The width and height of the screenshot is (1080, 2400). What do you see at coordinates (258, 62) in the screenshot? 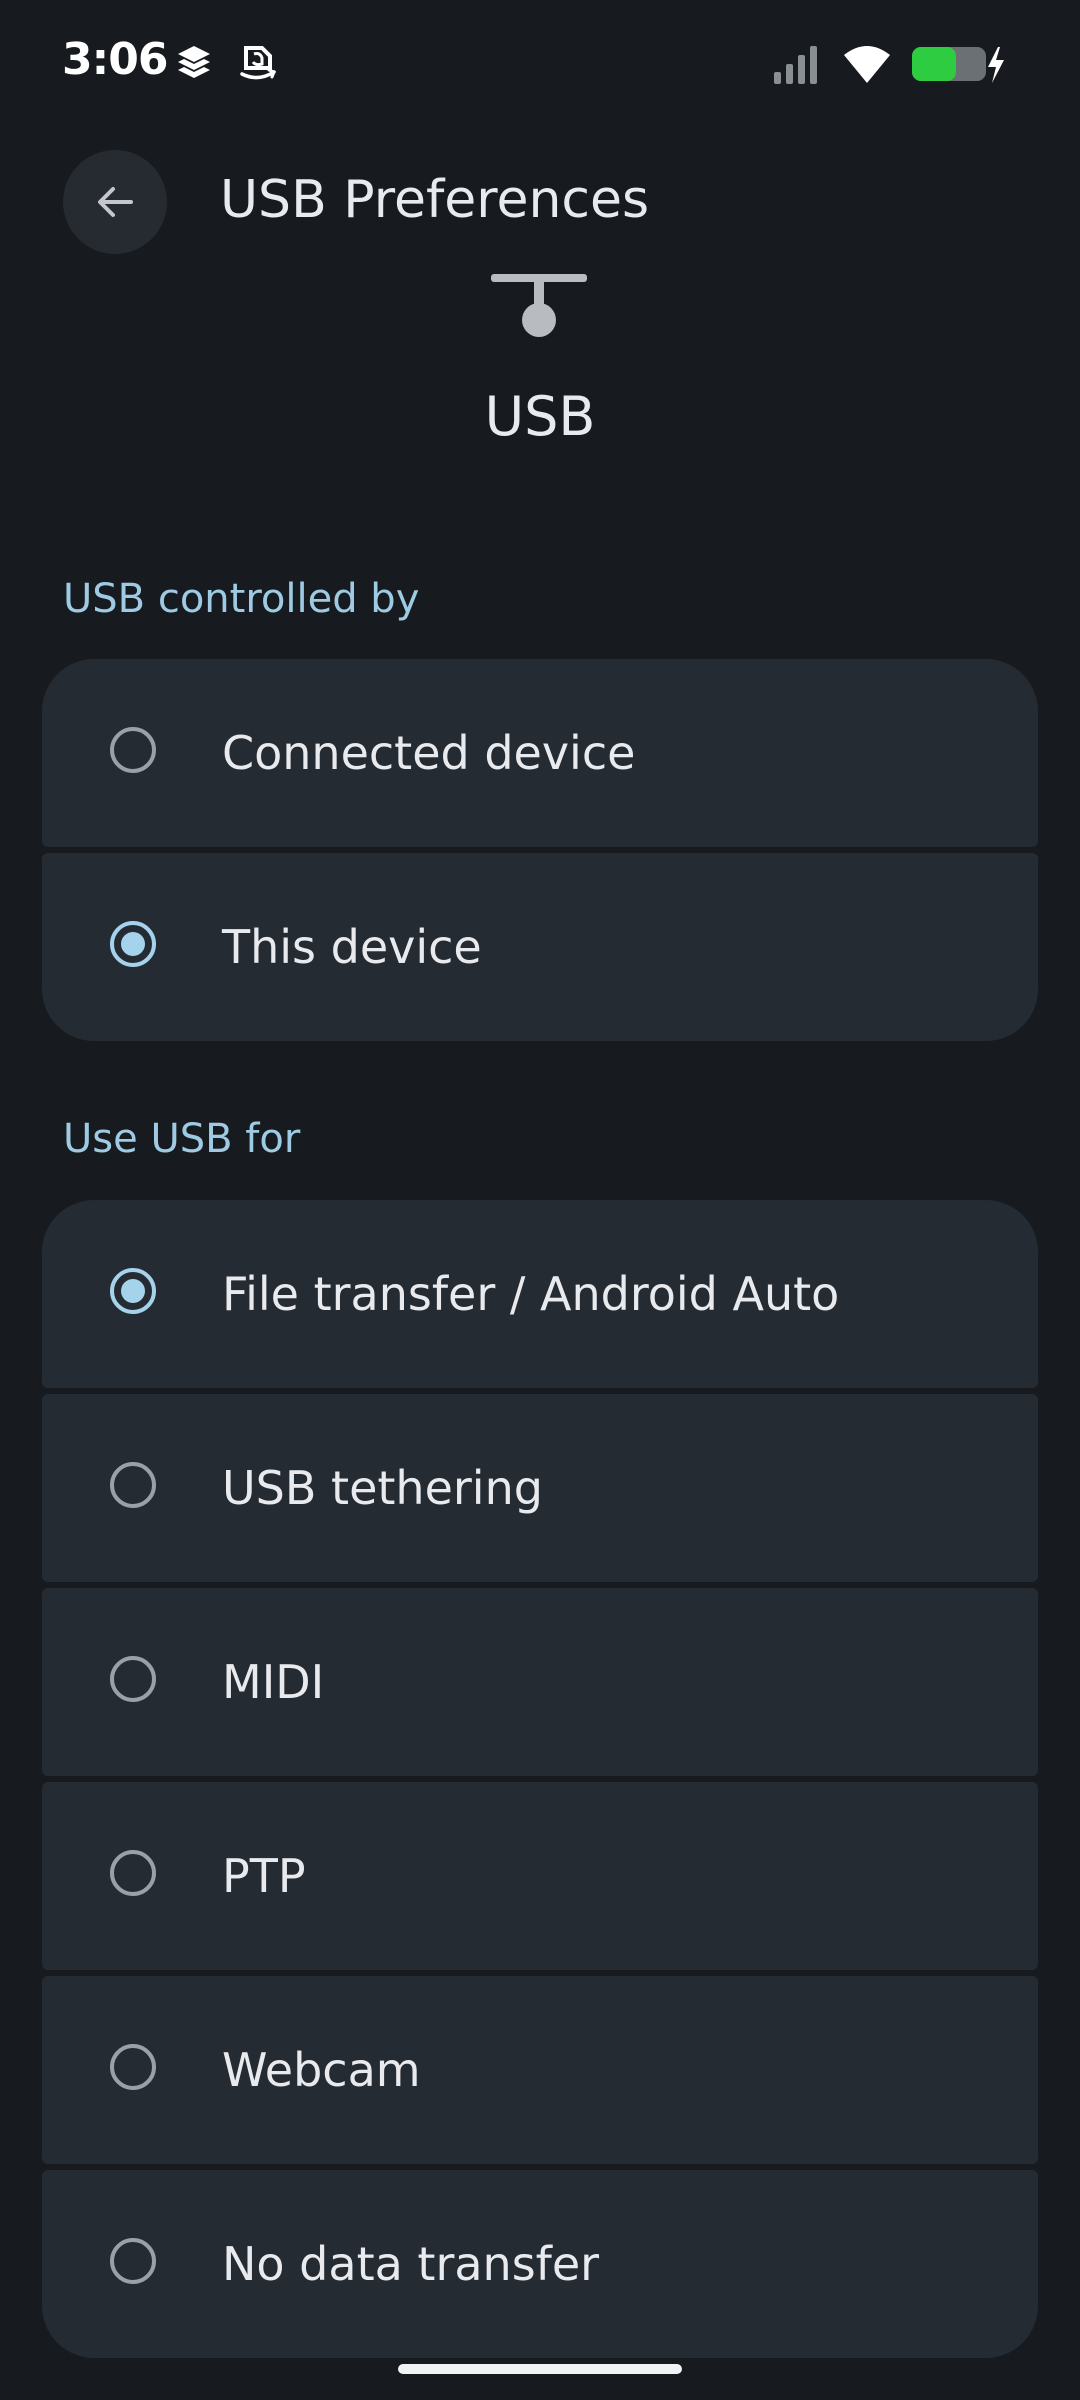
I see `amazon-icon` at bounding box center [258, 62].